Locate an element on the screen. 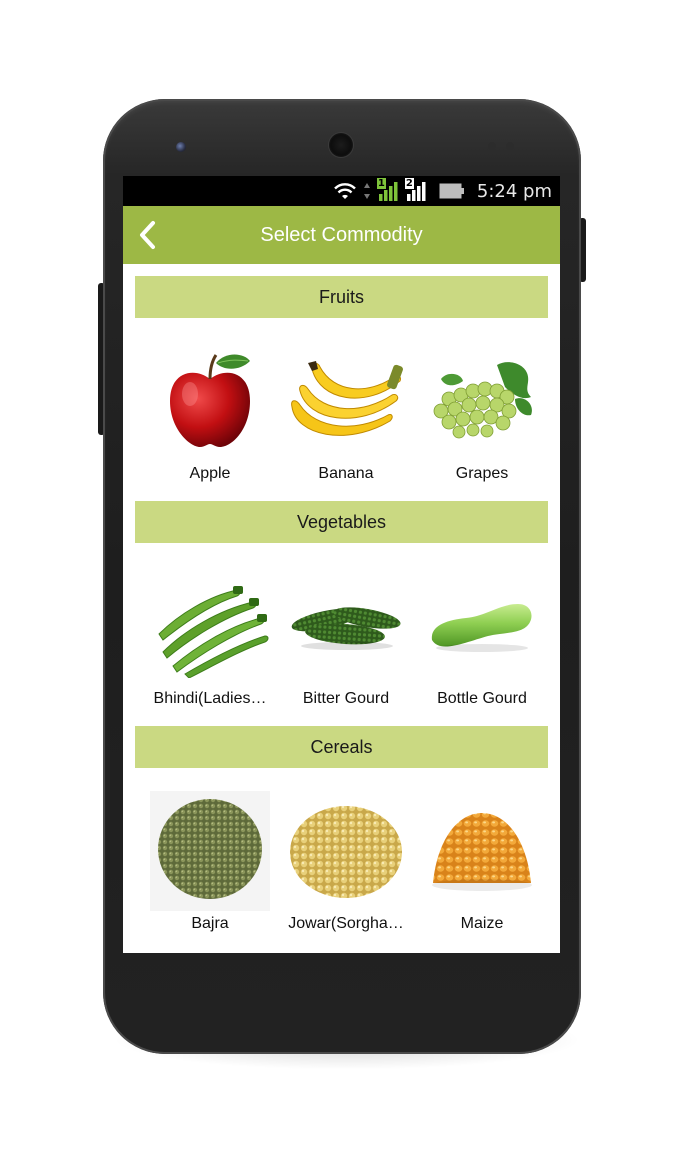 Image resolution: width=684 pixels, height=1156 pixels. commodity-label: Banana is located at coordinates (346, 473).